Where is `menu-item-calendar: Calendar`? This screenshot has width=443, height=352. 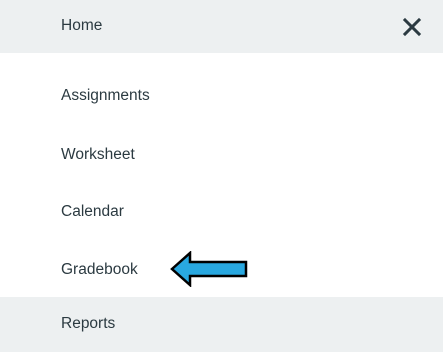
menu-item-calendar: Calendar is located at coordinates (221, 212).